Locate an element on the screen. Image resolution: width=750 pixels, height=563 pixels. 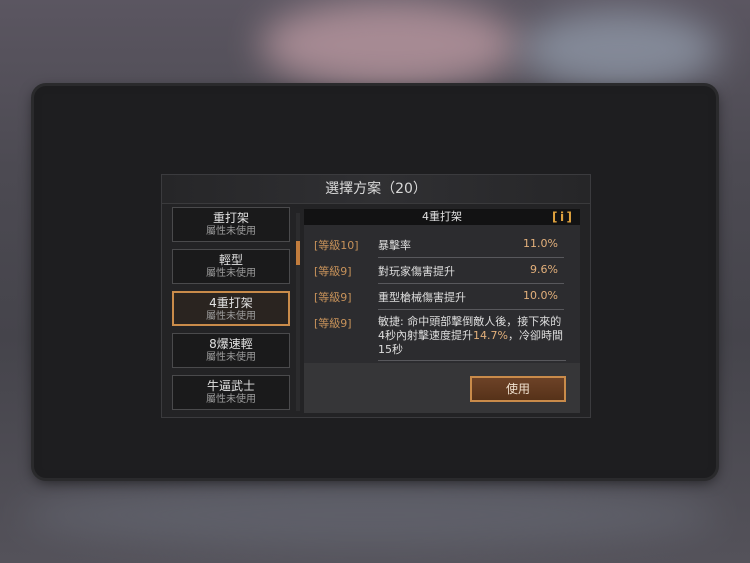
attribute: 對玩家傷害提升 9.6% is located at coordinates (471, 273).